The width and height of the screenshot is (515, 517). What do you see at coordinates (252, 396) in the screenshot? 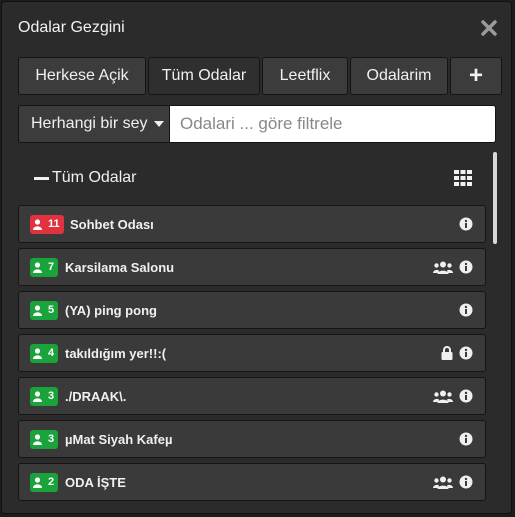
I see `room-row: 3 ./DRAAK\.` at bounding box center [252, 396].